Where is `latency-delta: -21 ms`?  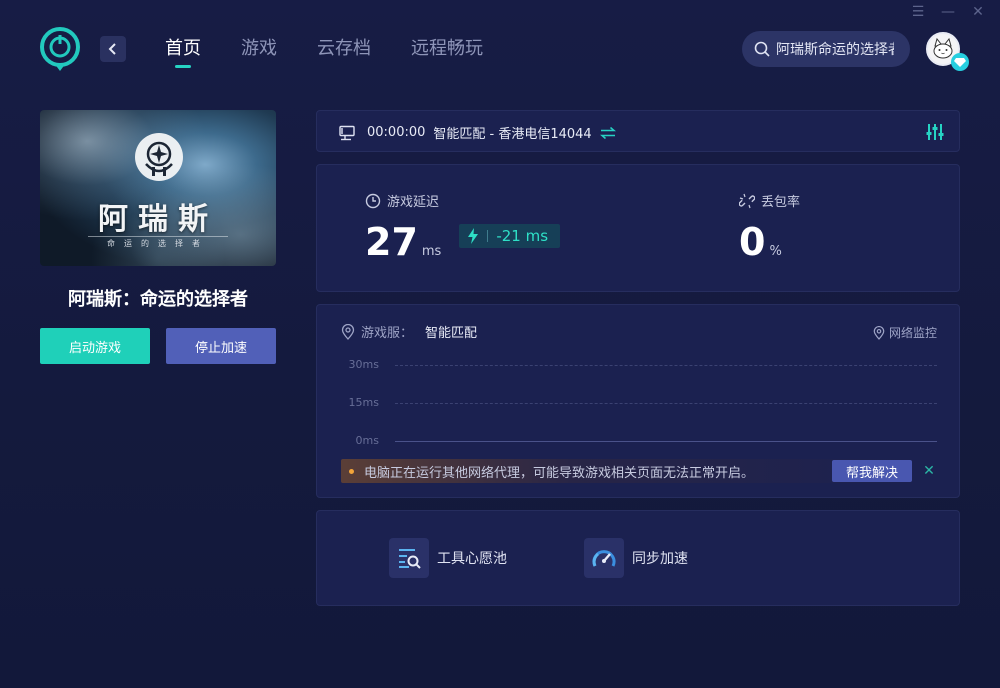 latency-delta: -21 ms is located at coordinates (522, 236).